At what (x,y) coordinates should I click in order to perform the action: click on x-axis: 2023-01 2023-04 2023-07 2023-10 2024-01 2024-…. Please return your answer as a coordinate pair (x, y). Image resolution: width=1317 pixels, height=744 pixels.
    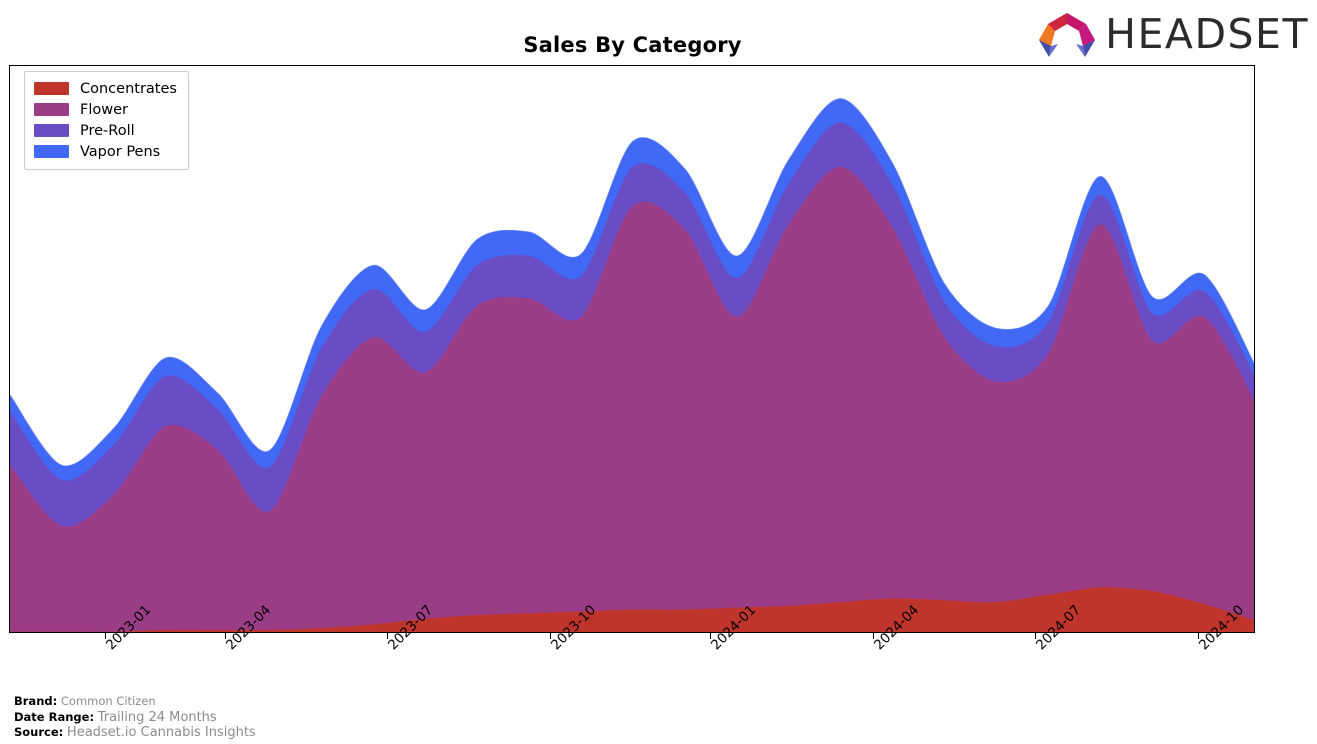
    Looking at the image, I should click on (632, 627).